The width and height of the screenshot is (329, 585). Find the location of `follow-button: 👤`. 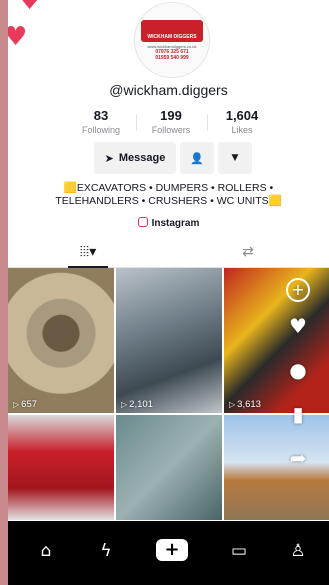

follow-button: 👤 is located at coordinates (197, 158).